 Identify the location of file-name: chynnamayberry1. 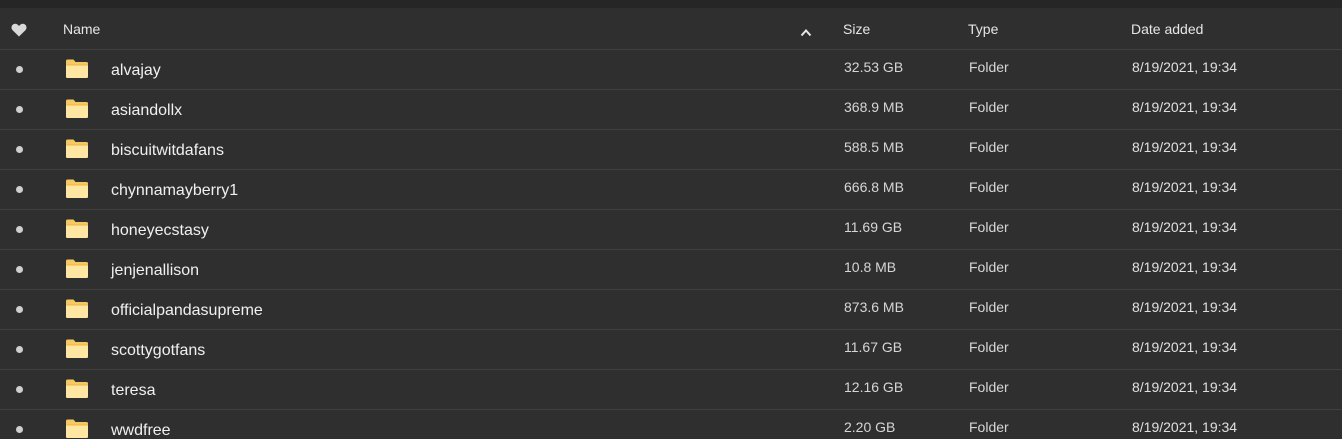
(174, 189).